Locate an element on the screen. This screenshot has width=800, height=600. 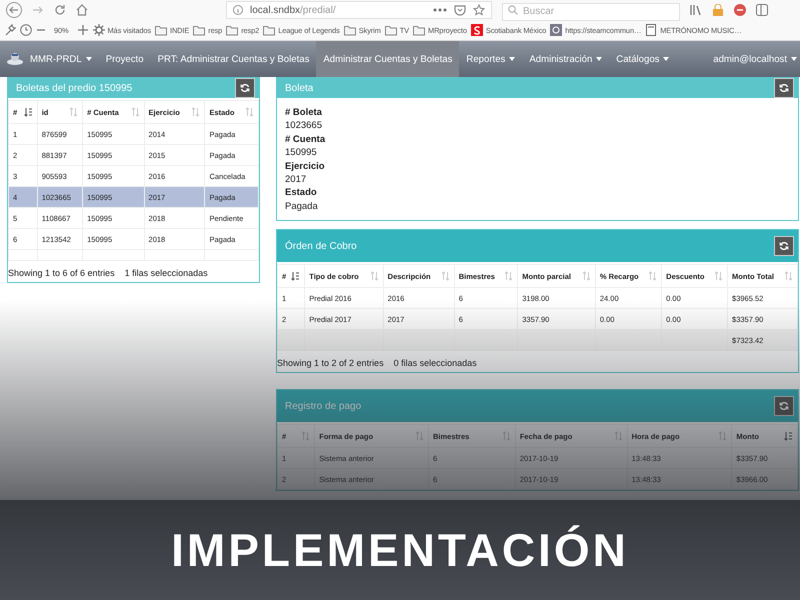
panel-title: Boletas del predio 150995 is located at coordinates (74, 88).